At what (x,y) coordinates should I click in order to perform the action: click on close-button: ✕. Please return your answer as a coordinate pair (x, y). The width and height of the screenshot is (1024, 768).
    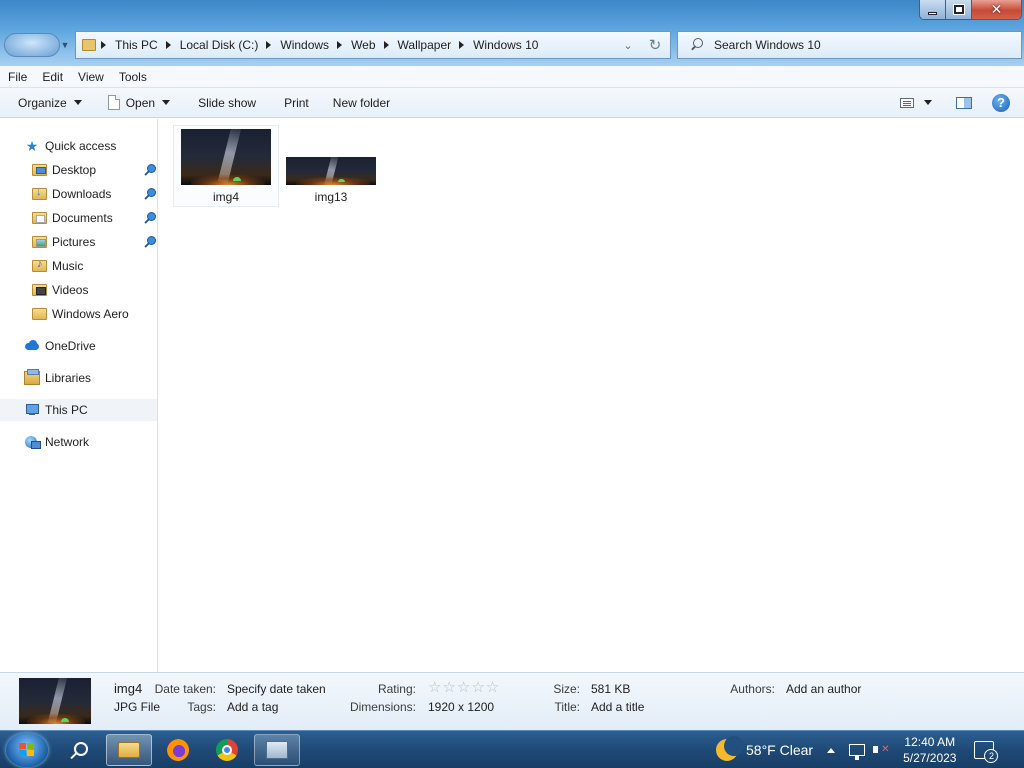
    Looking at the image, I should click on (996, 9).